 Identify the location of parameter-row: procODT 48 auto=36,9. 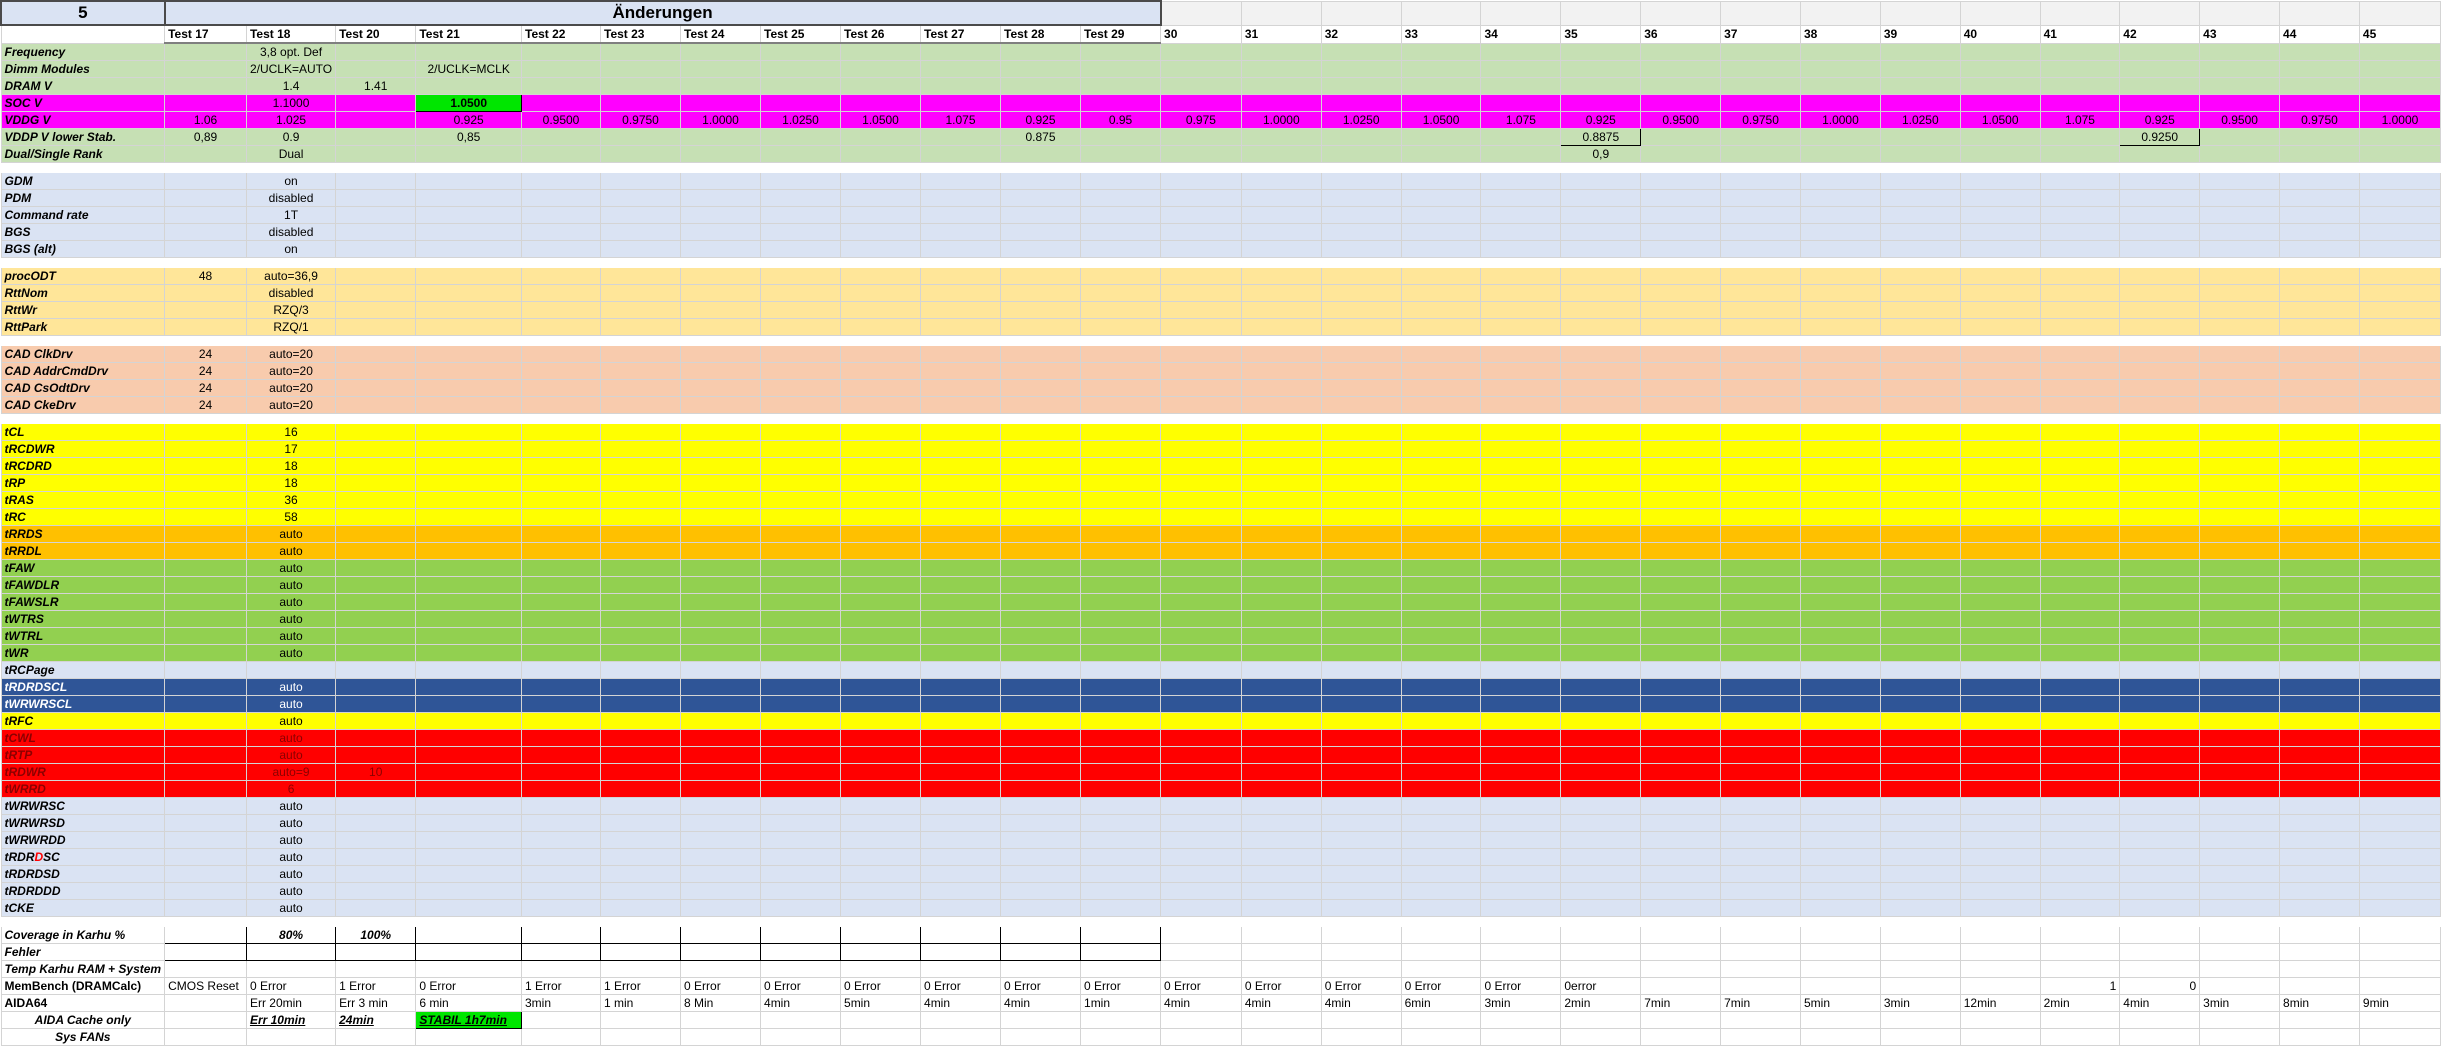
(1220, 276).